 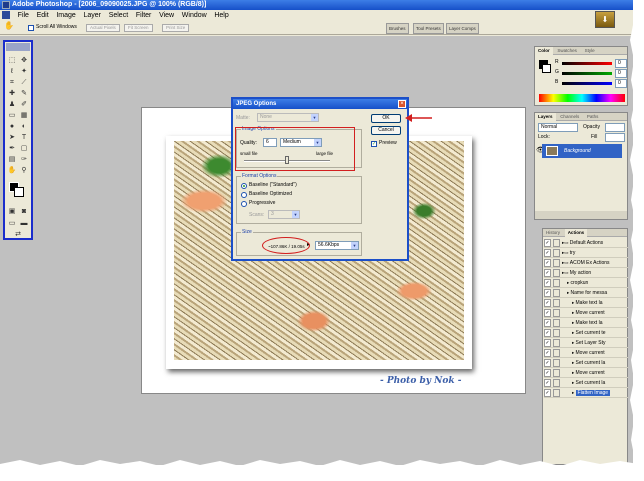 What do you see at coordinates (586, 393) in the screenshot?
I see `action-row: ✓ ▸ Flatten Image` at bounding box center [586, 393].